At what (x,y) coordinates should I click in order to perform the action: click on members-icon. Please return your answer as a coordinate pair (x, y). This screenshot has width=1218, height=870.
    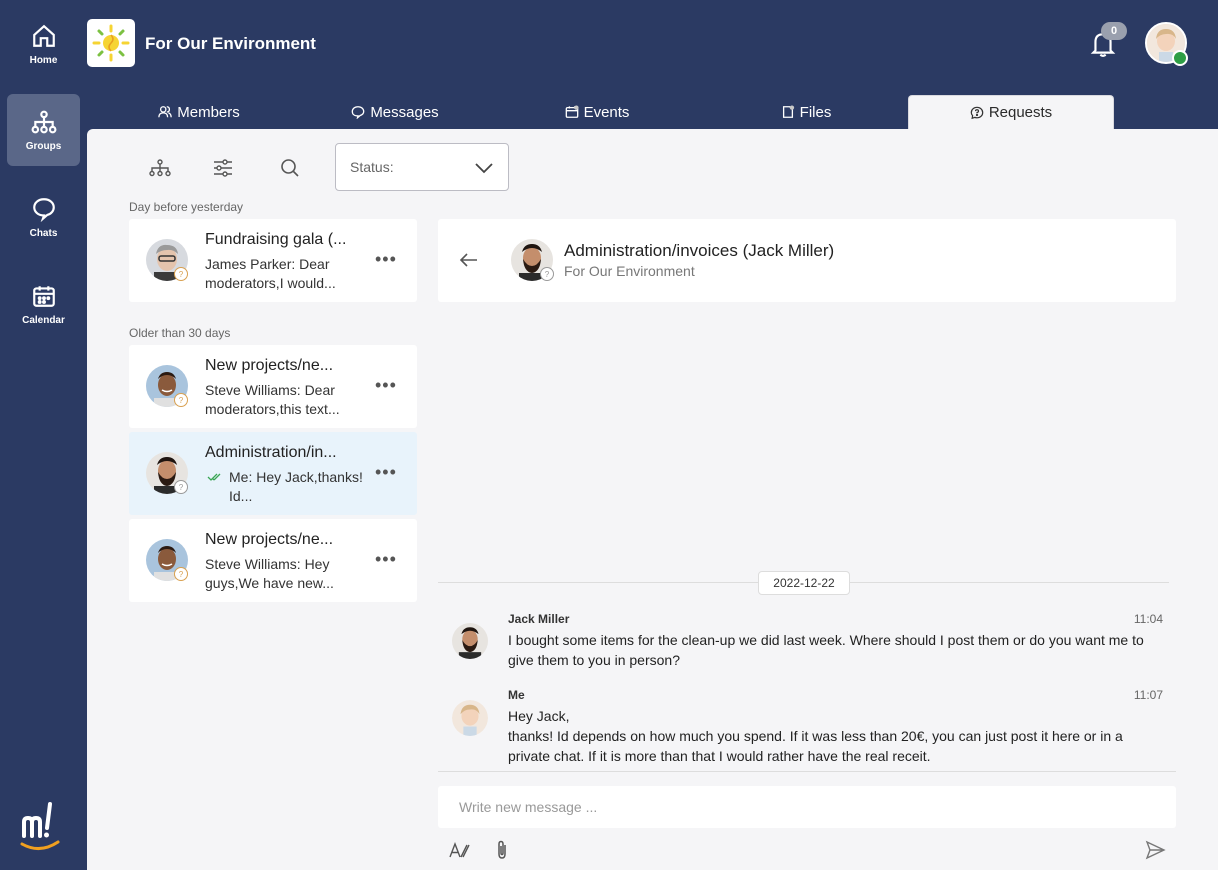
    Looking at the image, I should click on (165, 112).